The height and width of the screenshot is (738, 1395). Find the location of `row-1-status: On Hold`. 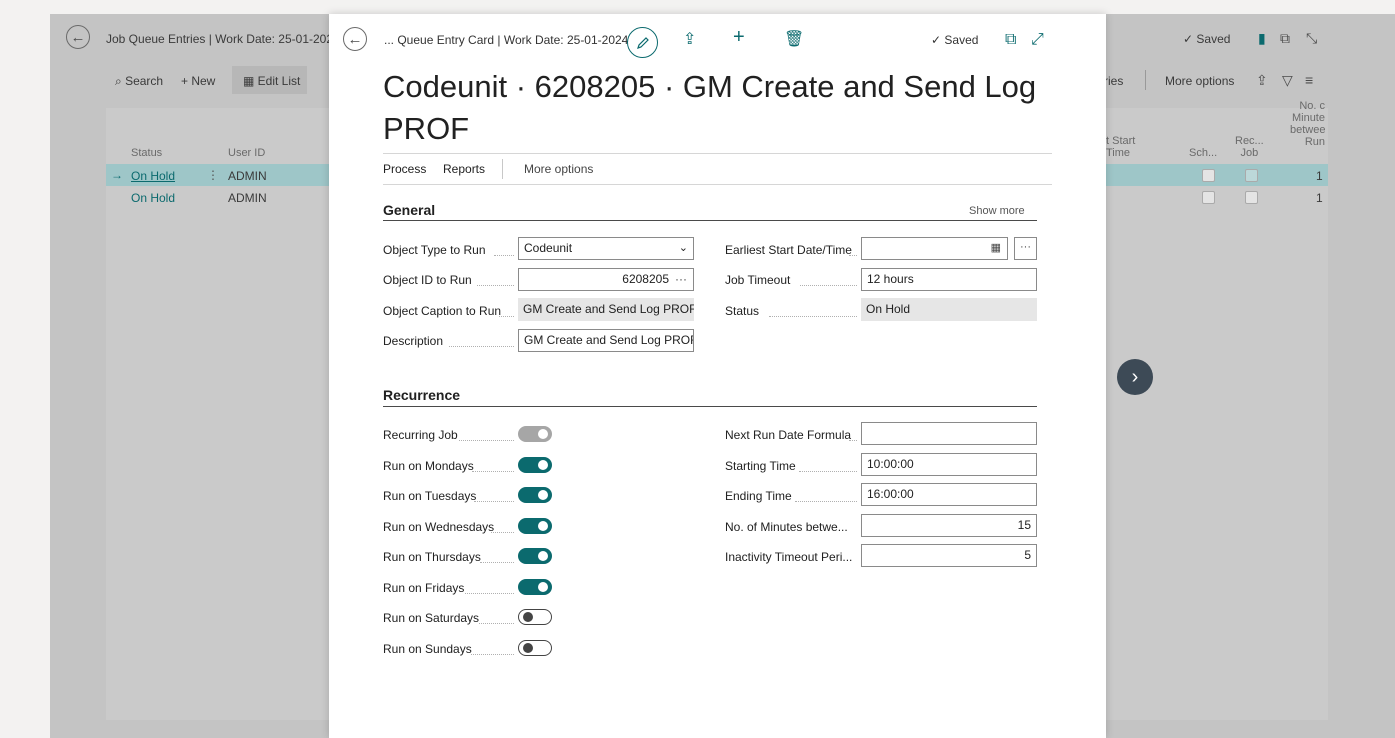

row-1-status: On Hold is located at coordinates (153, 176).